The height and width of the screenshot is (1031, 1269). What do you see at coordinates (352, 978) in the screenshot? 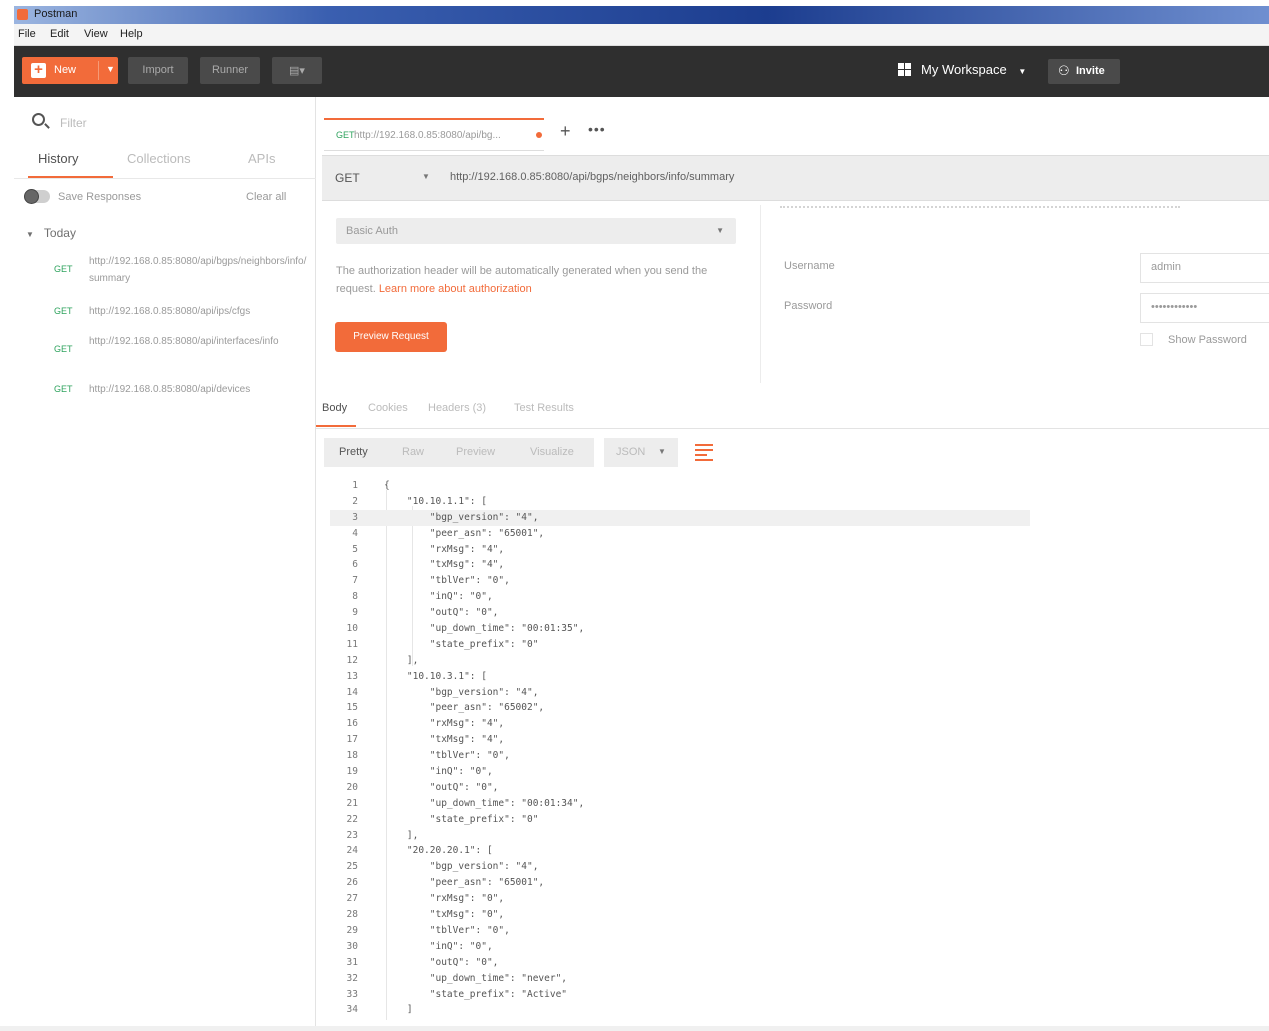
I see `line-number: 32` at bounding box center [352, 978].